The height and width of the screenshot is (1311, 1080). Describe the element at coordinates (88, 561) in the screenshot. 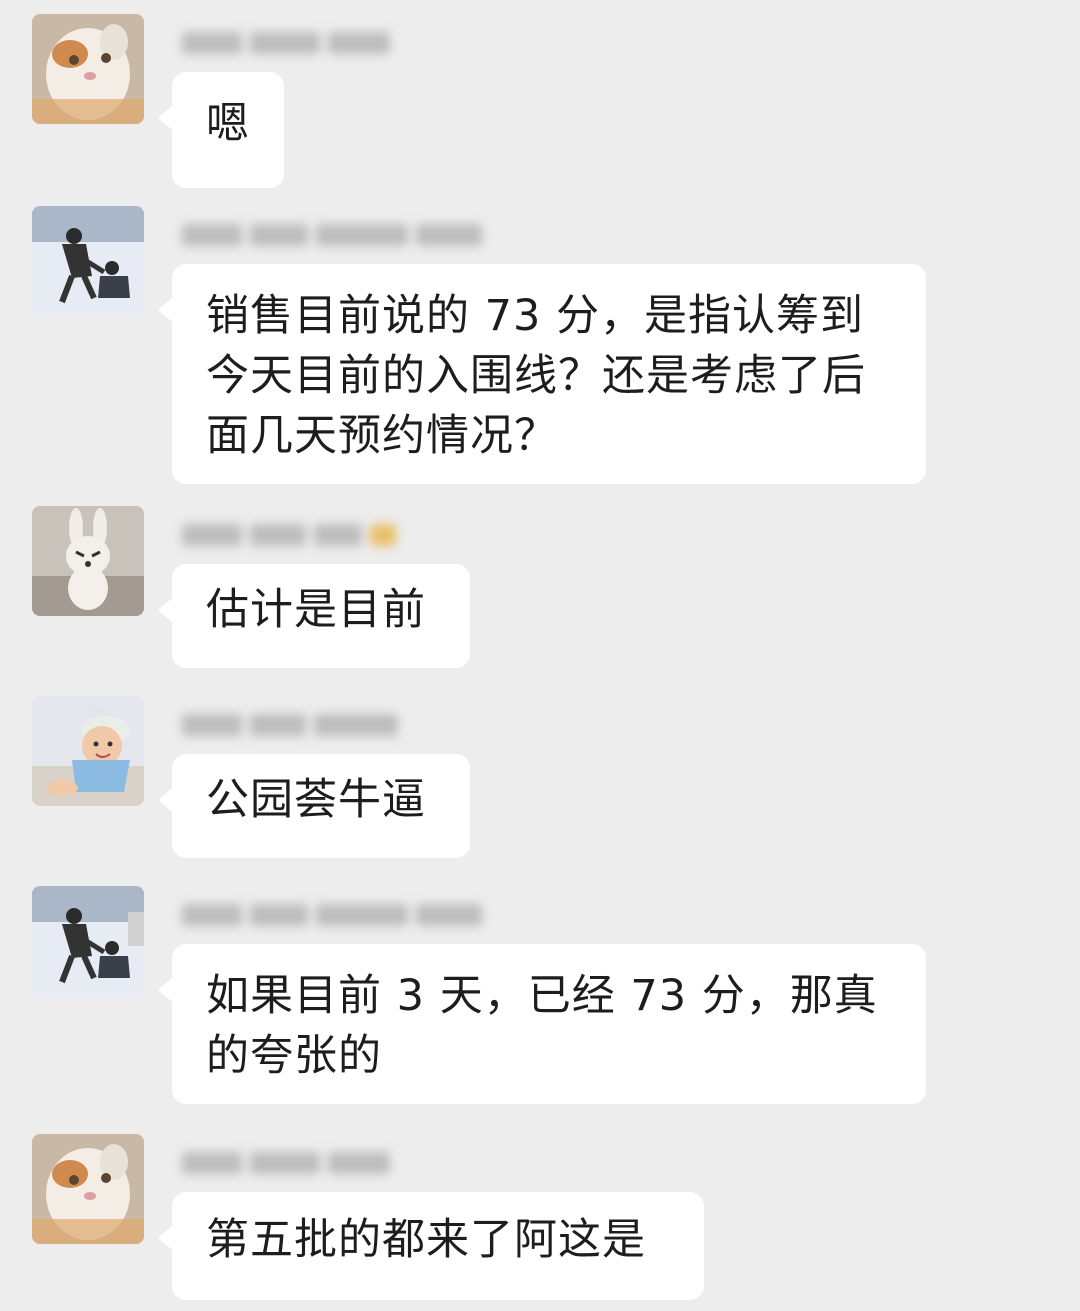

I see `rabbit-avatar` at that location.